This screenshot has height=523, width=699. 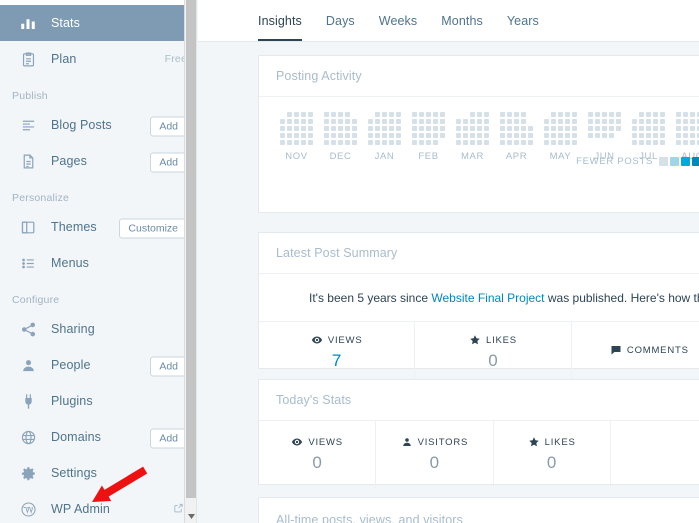 I want to click on tab-weeks: Weeks, so click(x=398, y=27).